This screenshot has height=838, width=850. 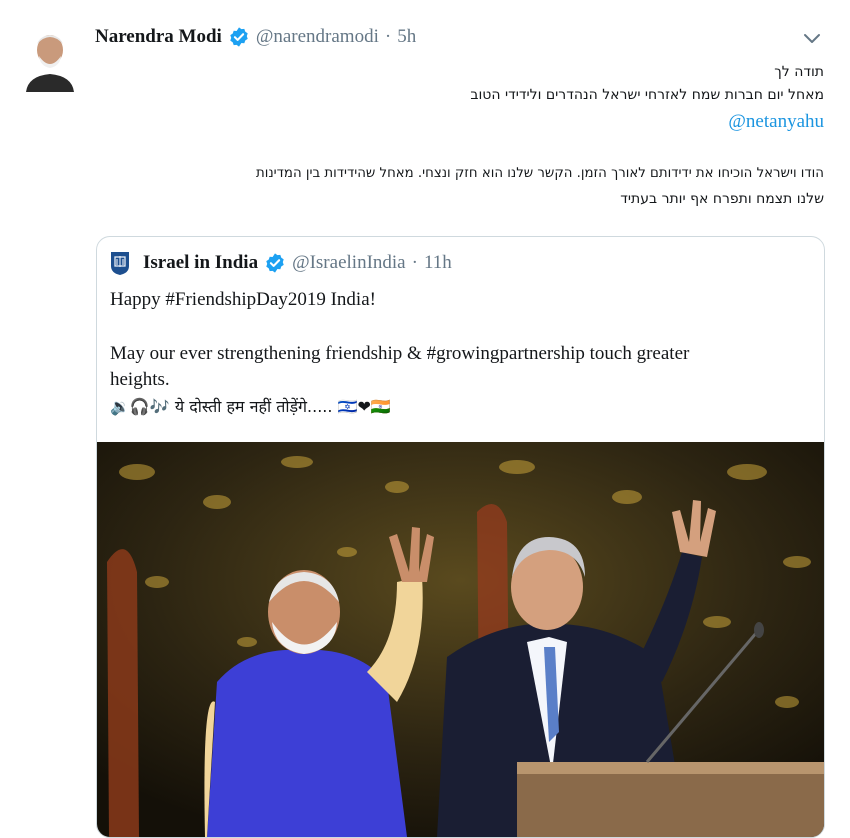 I want to click on author-handle: @narendramodi, so click(x=317, y=37).